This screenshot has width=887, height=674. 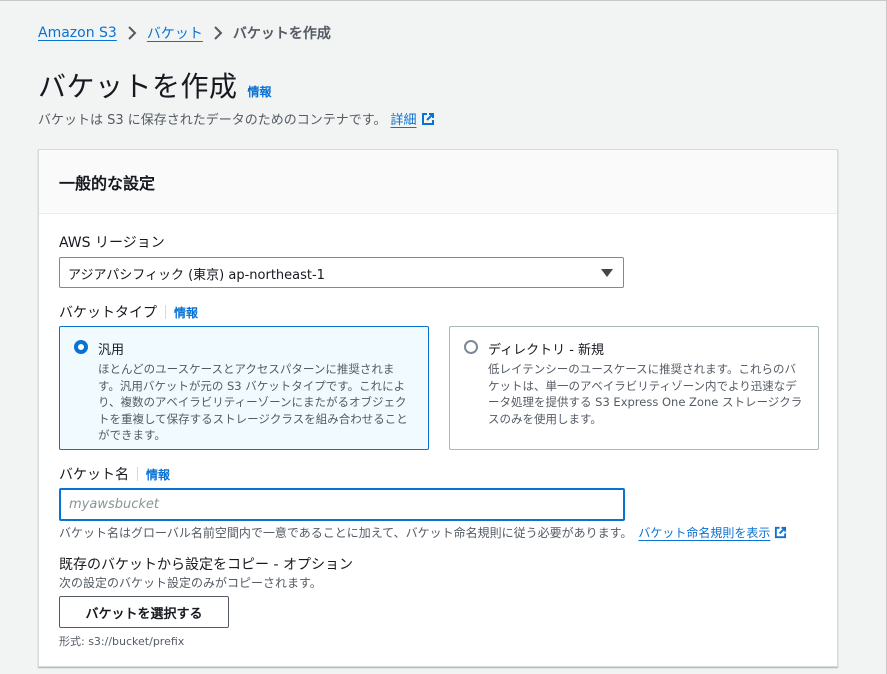 I want to click on copy-settings-format-text: 形式: s3://bucket/prefix, so click(x=122, y=641).